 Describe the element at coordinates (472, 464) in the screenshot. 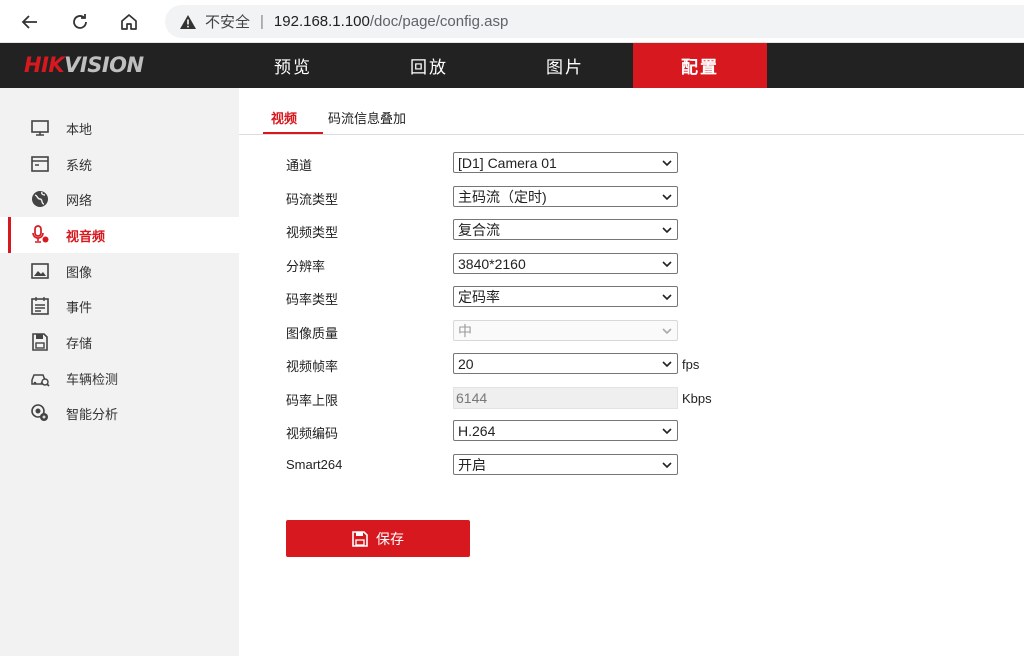

I see `smart264-value: 开启` at that location.